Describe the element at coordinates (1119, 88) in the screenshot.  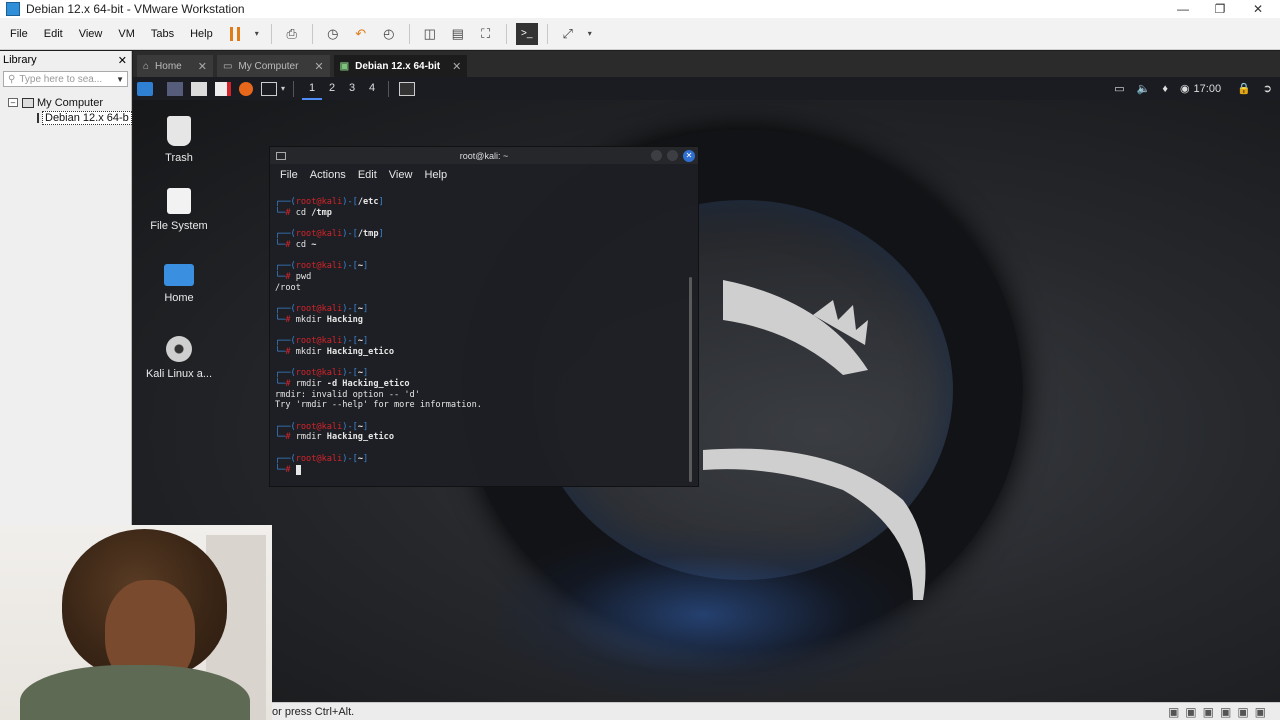
I see `display-icon: ▭` at that location.